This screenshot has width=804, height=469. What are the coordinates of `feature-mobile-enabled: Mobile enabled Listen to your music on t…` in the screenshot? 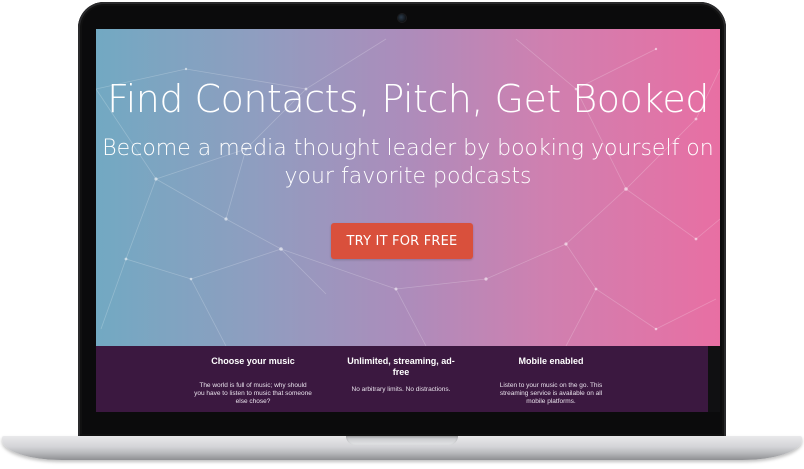 It's located at (551, 376).